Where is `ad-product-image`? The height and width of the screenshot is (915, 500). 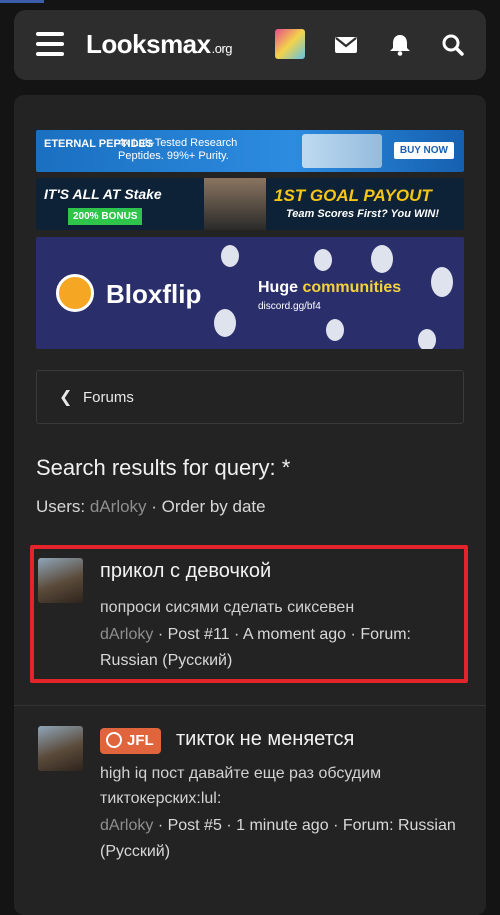 ad-product-image is located at coordinates (342, 151).